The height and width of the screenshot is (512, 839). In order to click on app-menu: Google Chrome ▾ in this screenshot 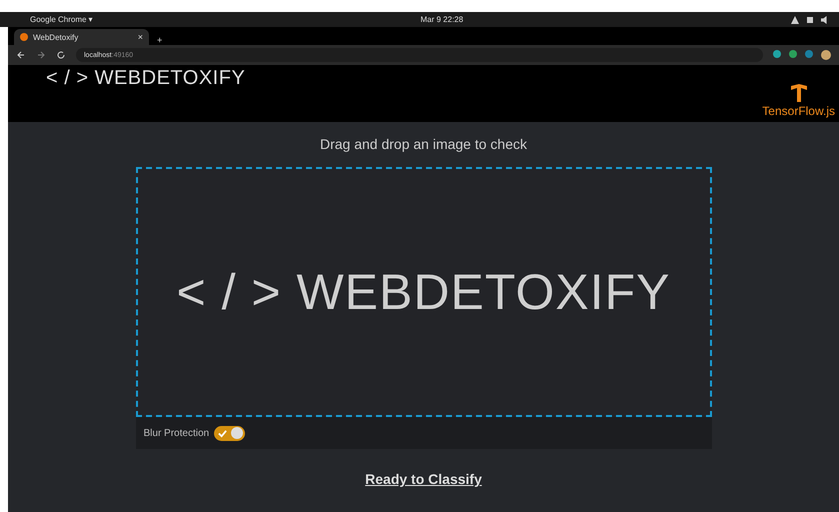, I will do `click(61, 19)`.